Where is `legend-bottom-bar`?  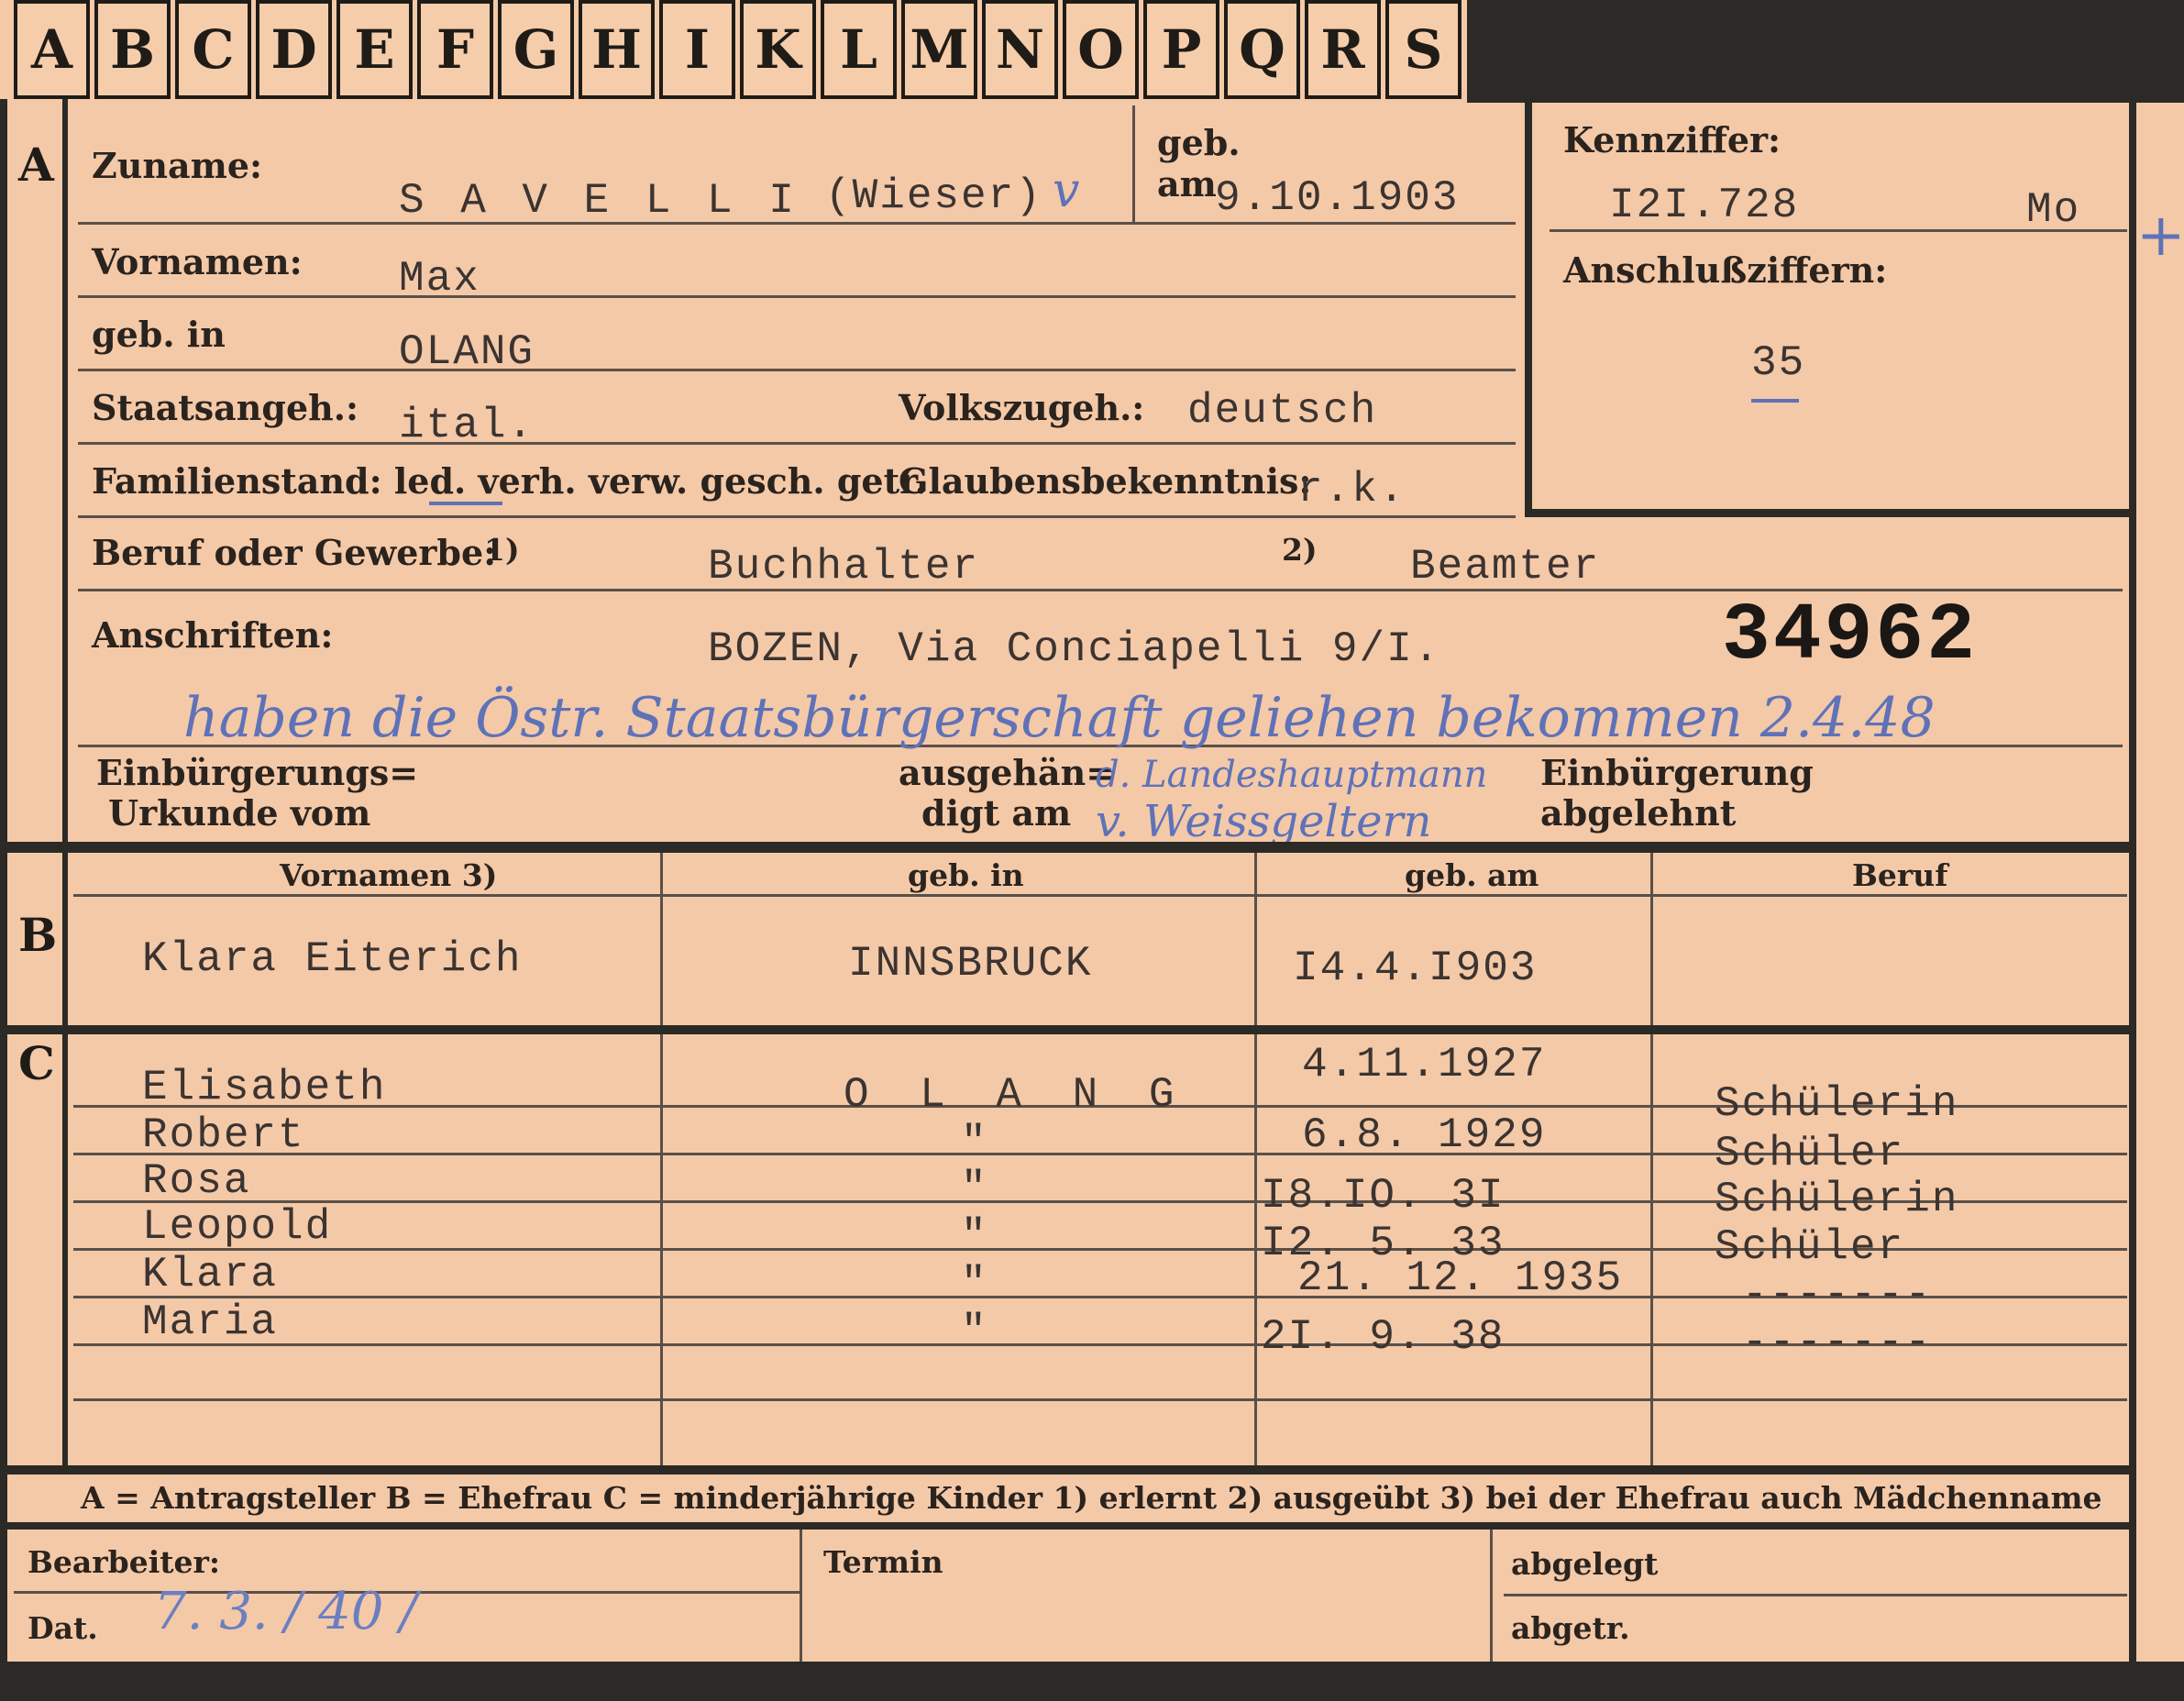
legend-bottom-bar is located at coordinates (1068, 1526).